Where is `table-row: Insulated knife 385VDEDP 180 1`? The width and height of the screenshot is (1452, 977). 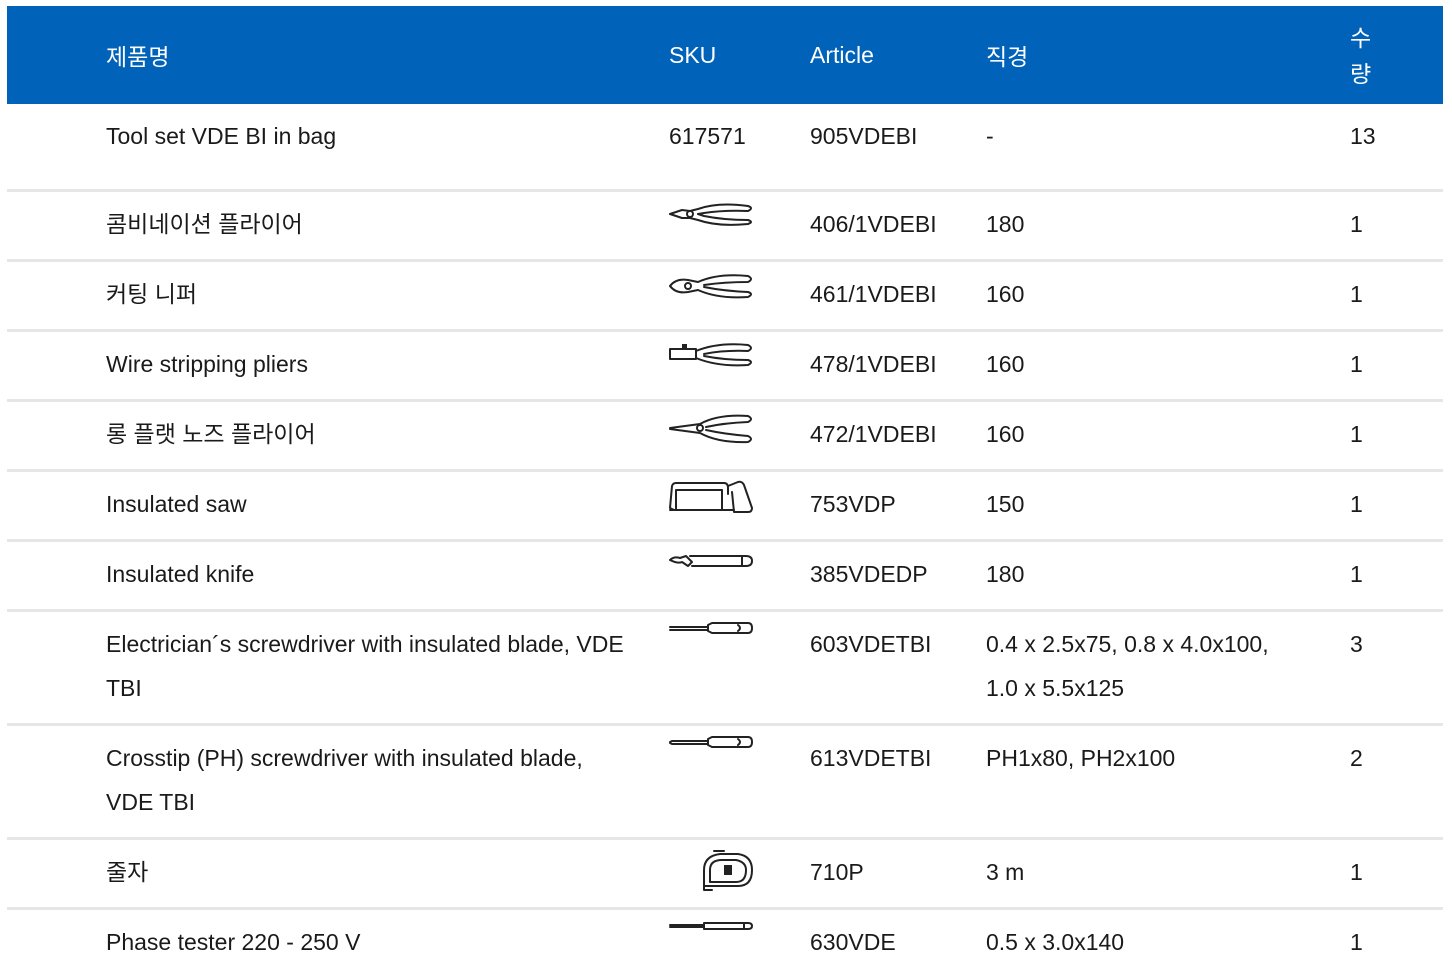
table-row: Insulated knife 385VDEDP 180 1 is located at coordinates (725, 577).